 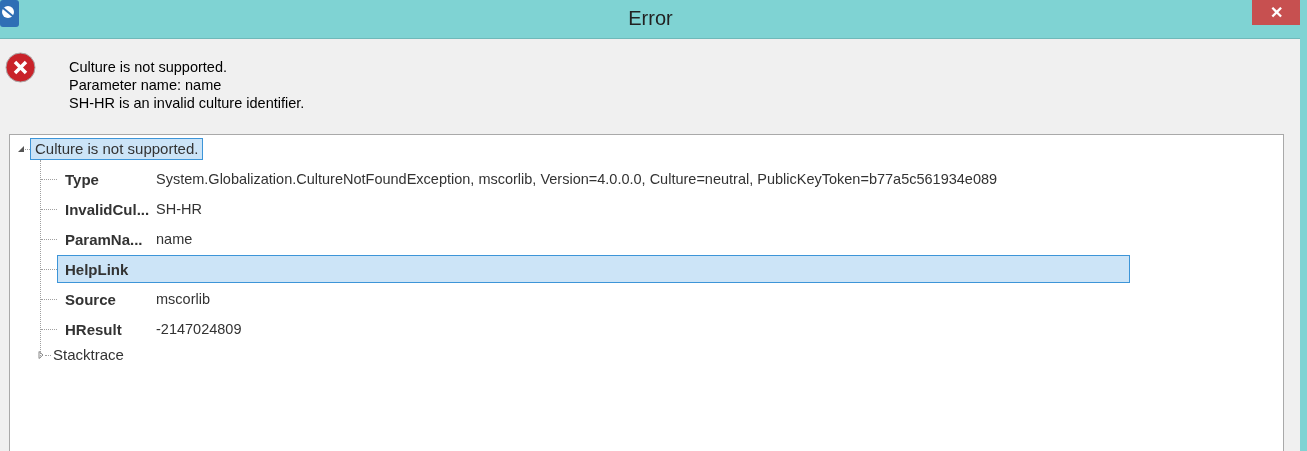 What do you see at coordinates (183, 299) in the screenshot?
I see `property-value: mscorlib` at bounding box center [183, 299].